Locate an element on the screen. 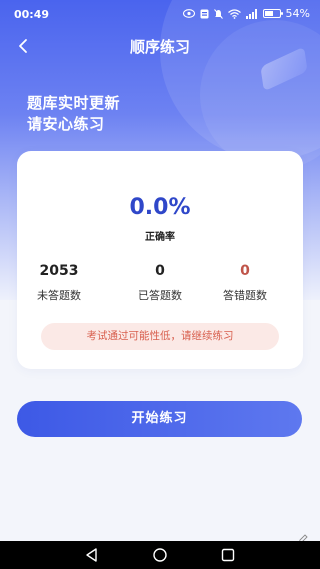 The height and width of the screenshot is (569, 320). battery-level is located at coordinates (268, 13).